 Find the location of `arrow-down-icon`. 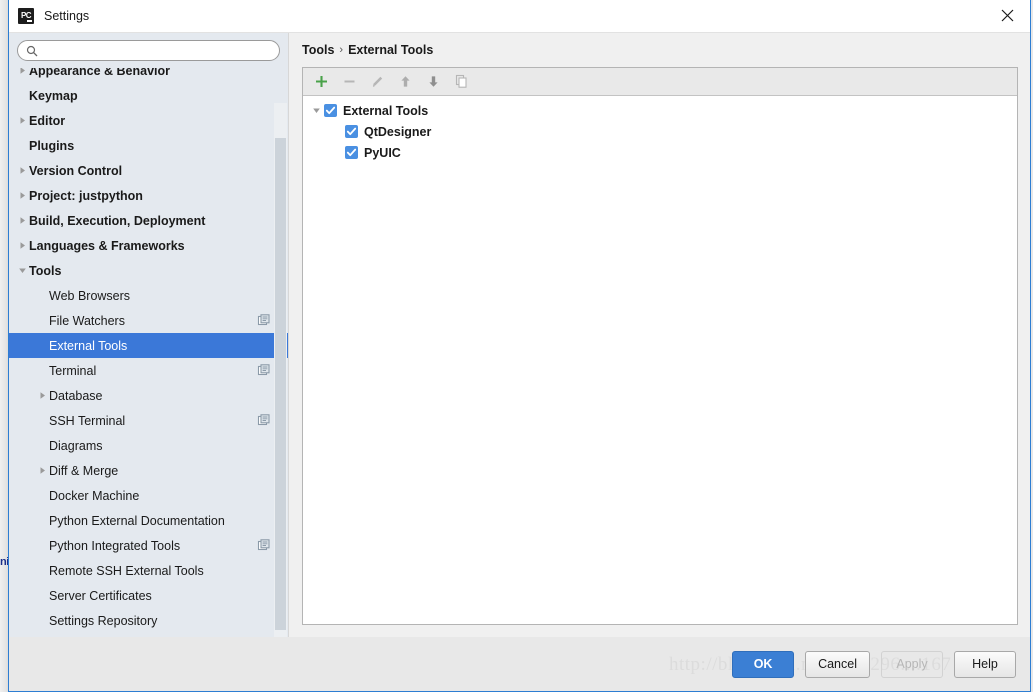

arrow-down-icon is located at coordinates (433, 81).